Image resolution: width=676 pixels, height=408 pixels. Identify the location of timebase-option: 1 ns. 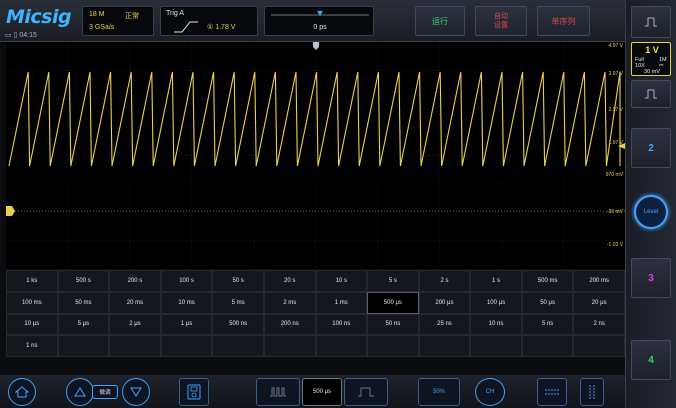
(32, 346).